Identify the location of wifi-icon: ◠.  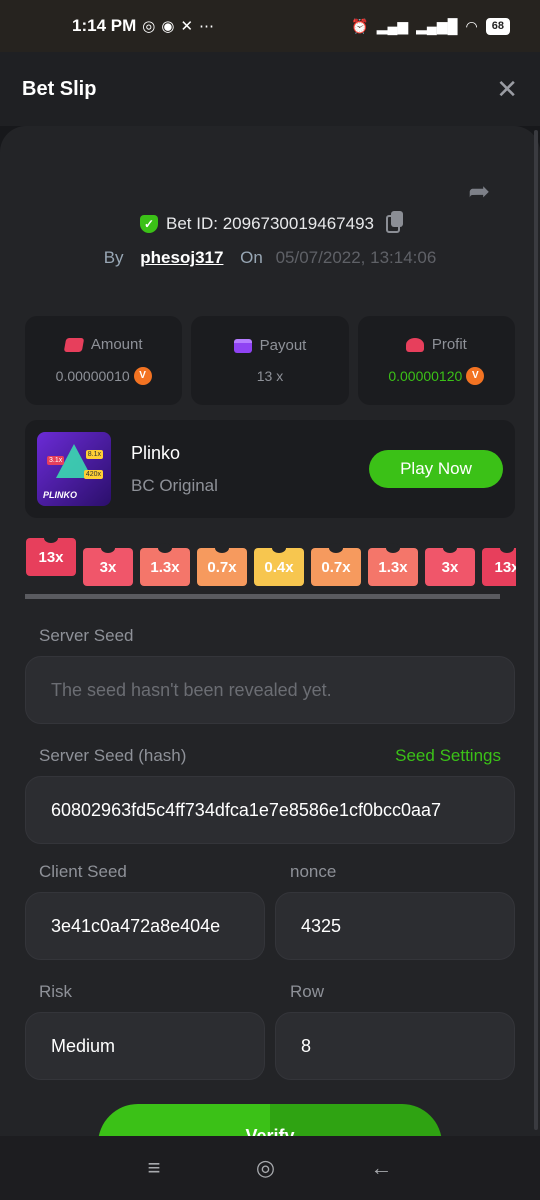
(471, 25).